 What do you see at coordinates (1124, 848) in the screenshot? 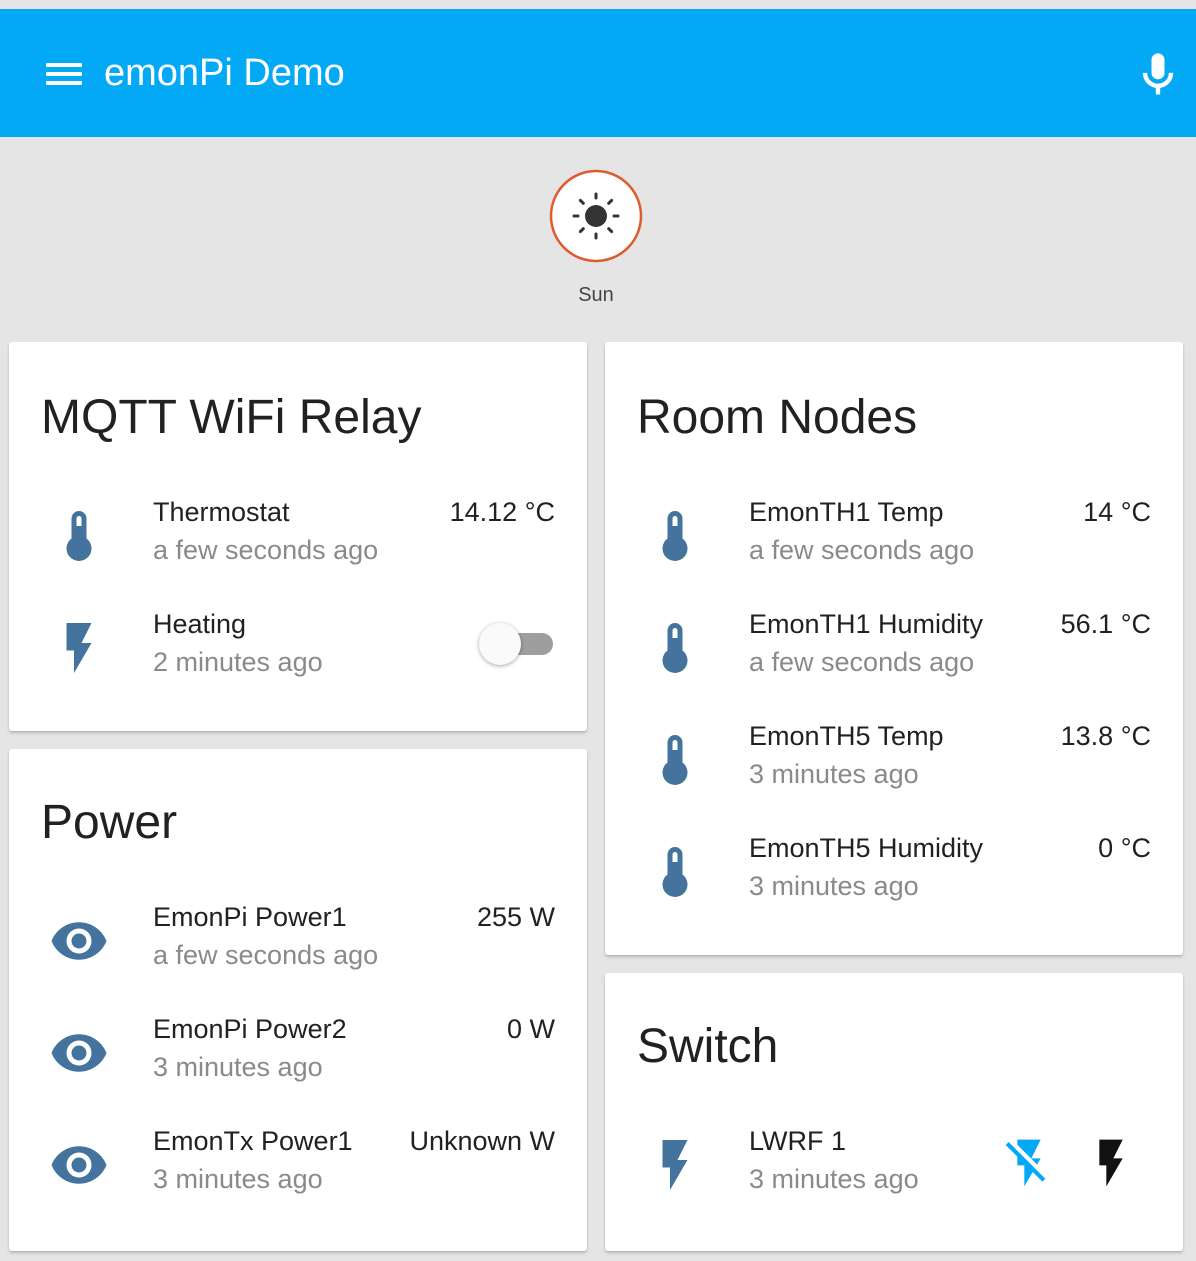
I see `entity-value: 0 °C` at bounding box center [1124, 848].